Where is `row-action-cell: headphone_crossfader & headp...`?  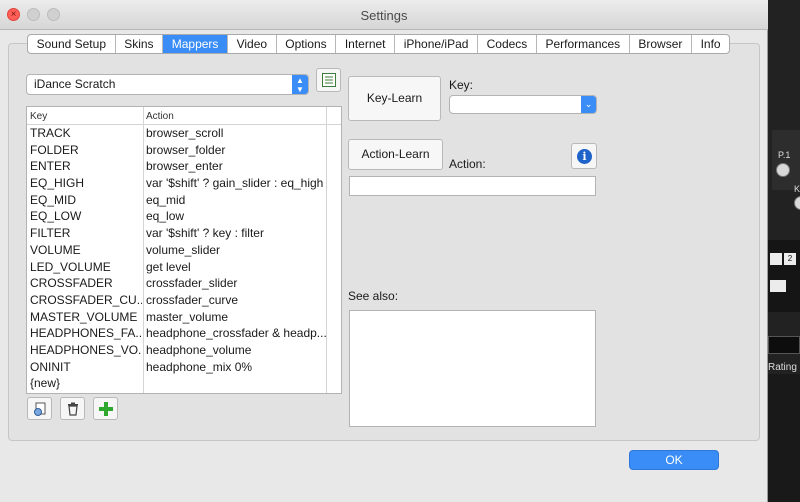 row-action-cell: headphone_crossfader & headp... is located at coordinates (236, 333).